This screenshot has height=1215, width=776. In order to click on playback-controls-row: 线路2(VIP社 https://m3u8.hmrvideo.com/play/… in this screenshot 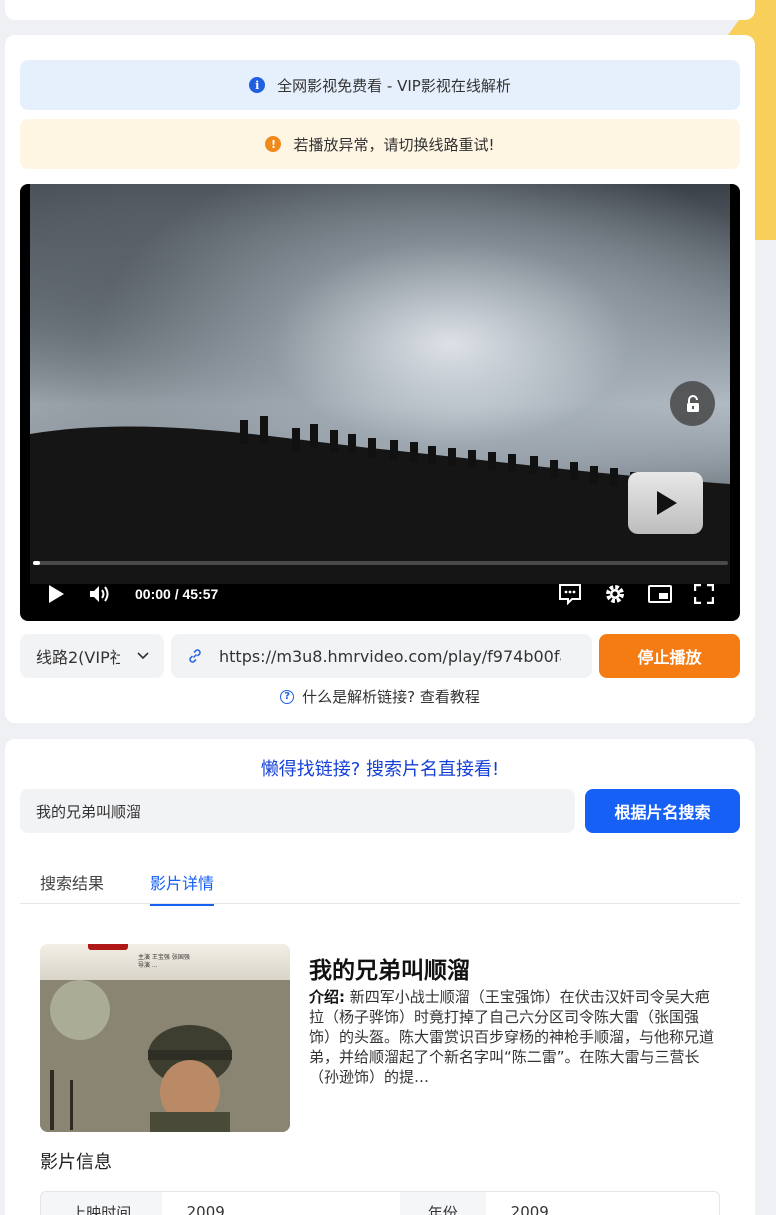, I will do `click(380, 656)`.